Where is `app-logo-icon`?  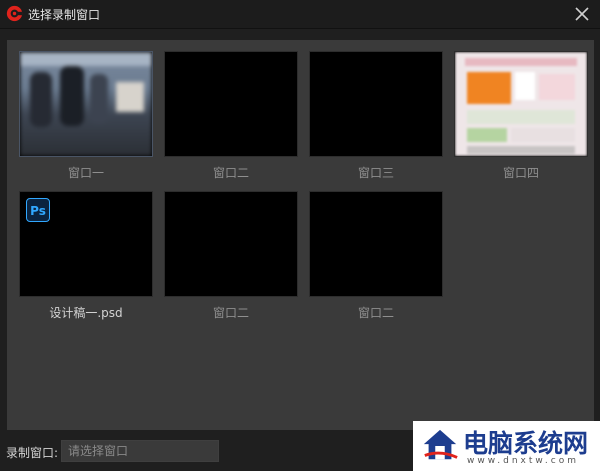
app-logo-icon is located at coordinates (14, 13).